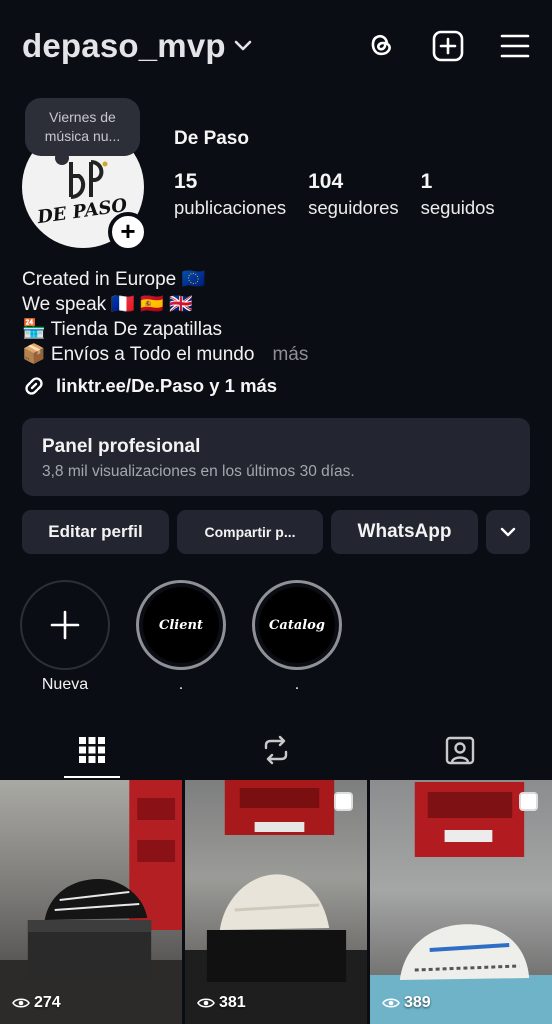  I want to click on bio-line: Created in Europe 🇪🇺, so click(114, 279).